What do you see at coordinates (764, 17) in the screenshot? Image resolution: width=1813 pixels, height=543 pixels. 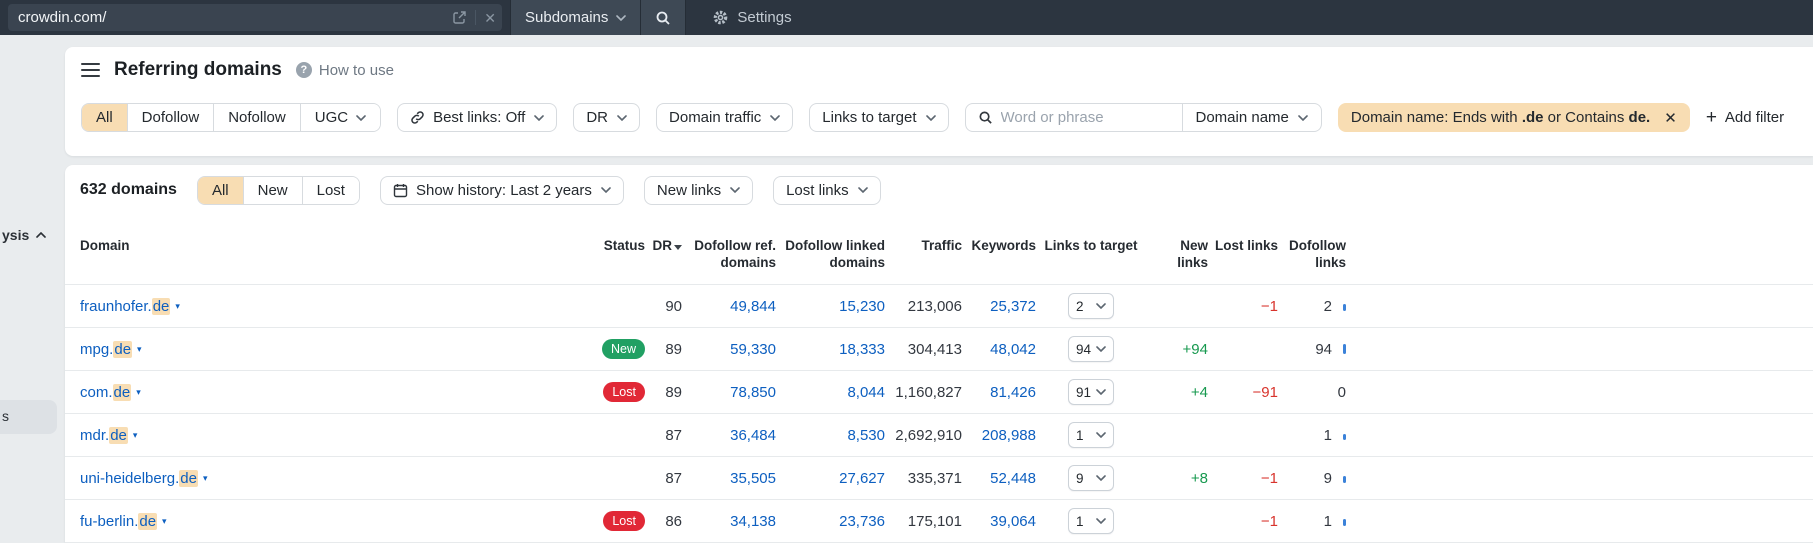 I see `settings-label: Settings` at bounding box center [764, 17].